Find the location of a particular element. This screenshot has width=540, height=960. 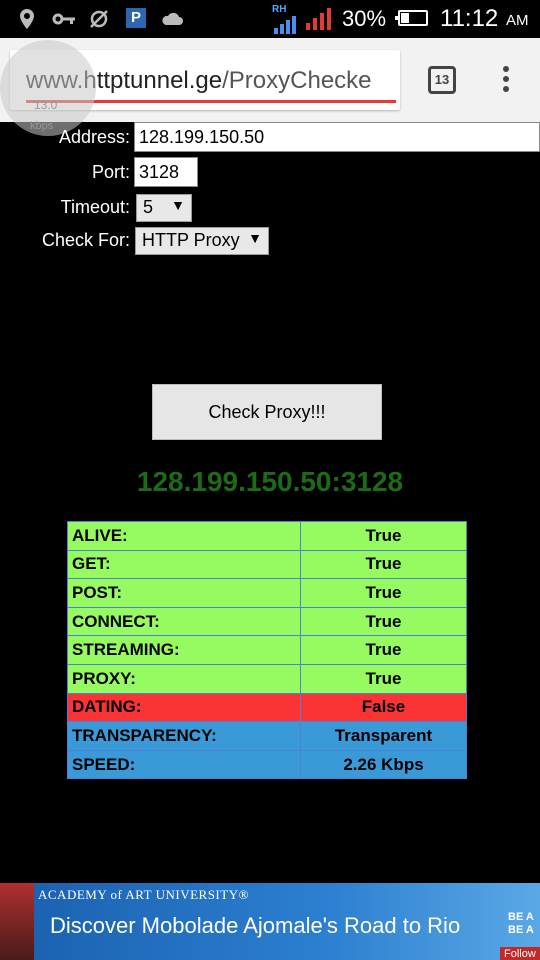

ad-athlete-image is located at coordinates (17, 921).